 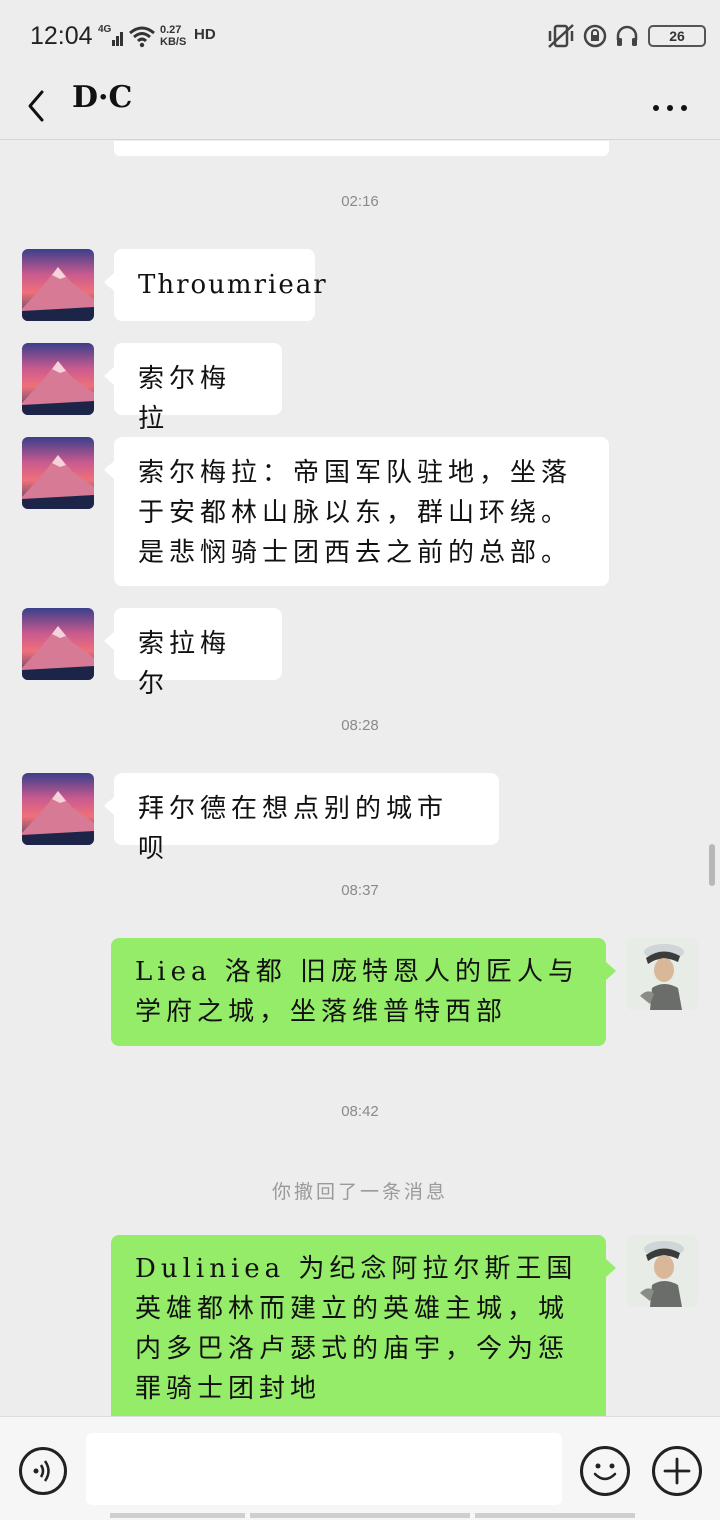 I want to click on scrollbar-thumb, so click(x=712, y=865).